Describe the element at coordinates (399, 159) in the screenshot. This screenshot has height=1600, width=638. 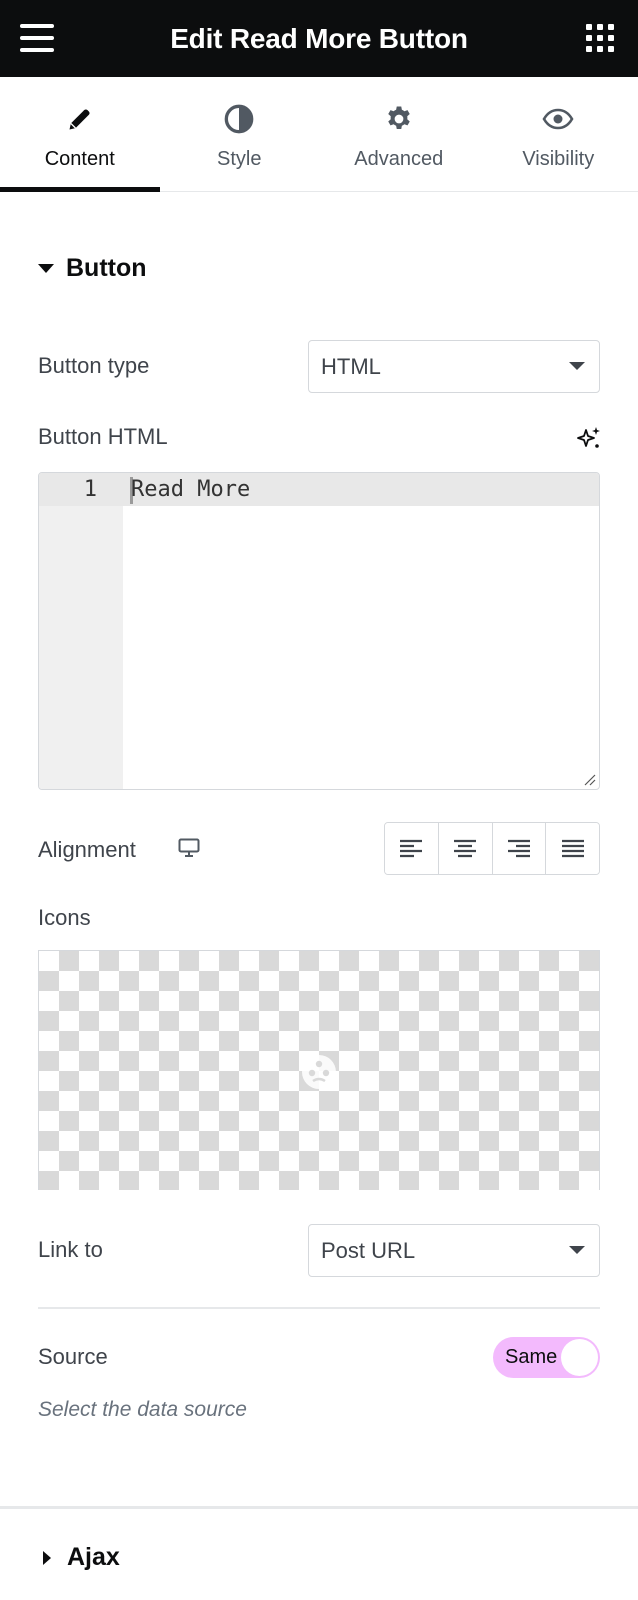
I see `tab-label: Advanced` at that location.